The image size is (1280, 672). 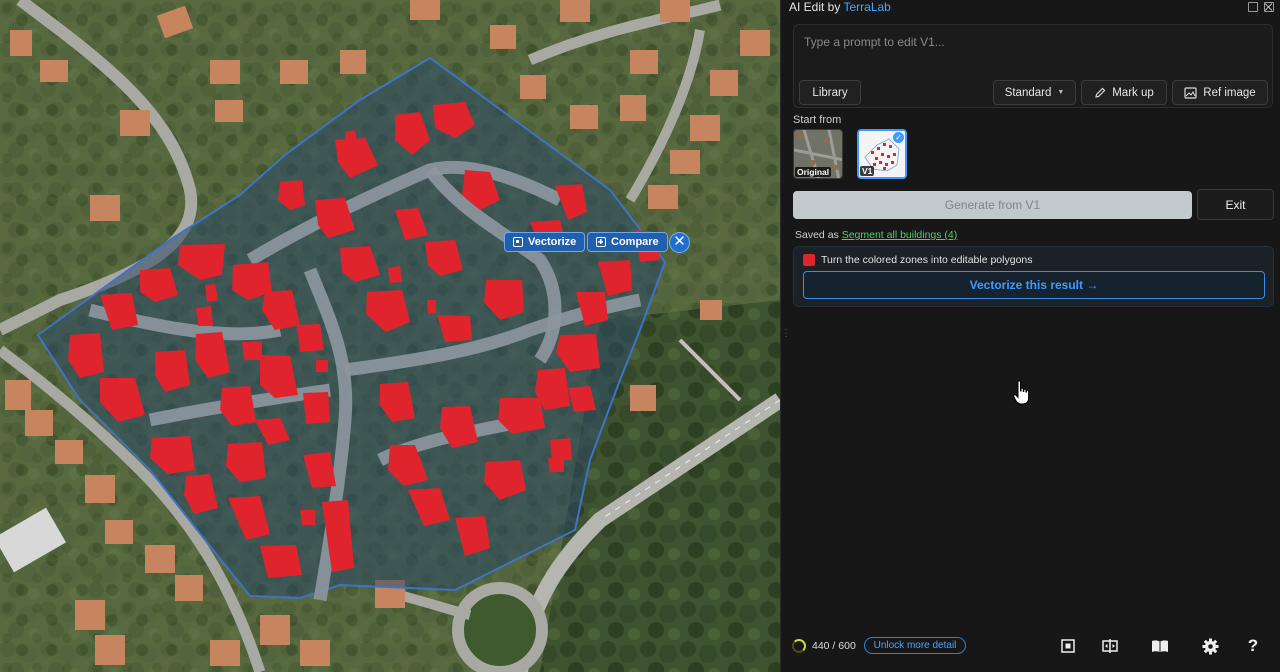 What do you see at coordinates (1110, 646) in the screenshot?
I see `compare-view-icon` at bounding box center [1110, 646].